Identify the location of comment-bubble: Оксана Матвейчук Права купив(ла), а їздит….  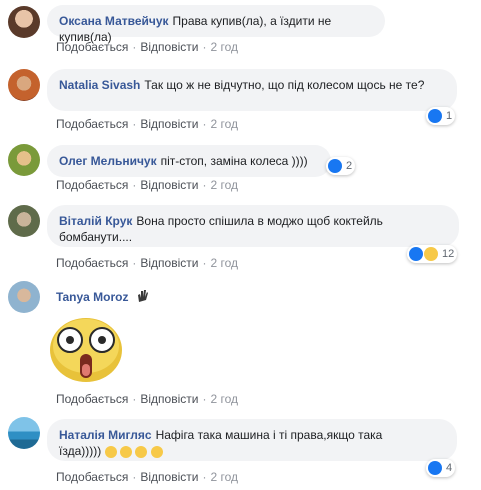
(216, 24).